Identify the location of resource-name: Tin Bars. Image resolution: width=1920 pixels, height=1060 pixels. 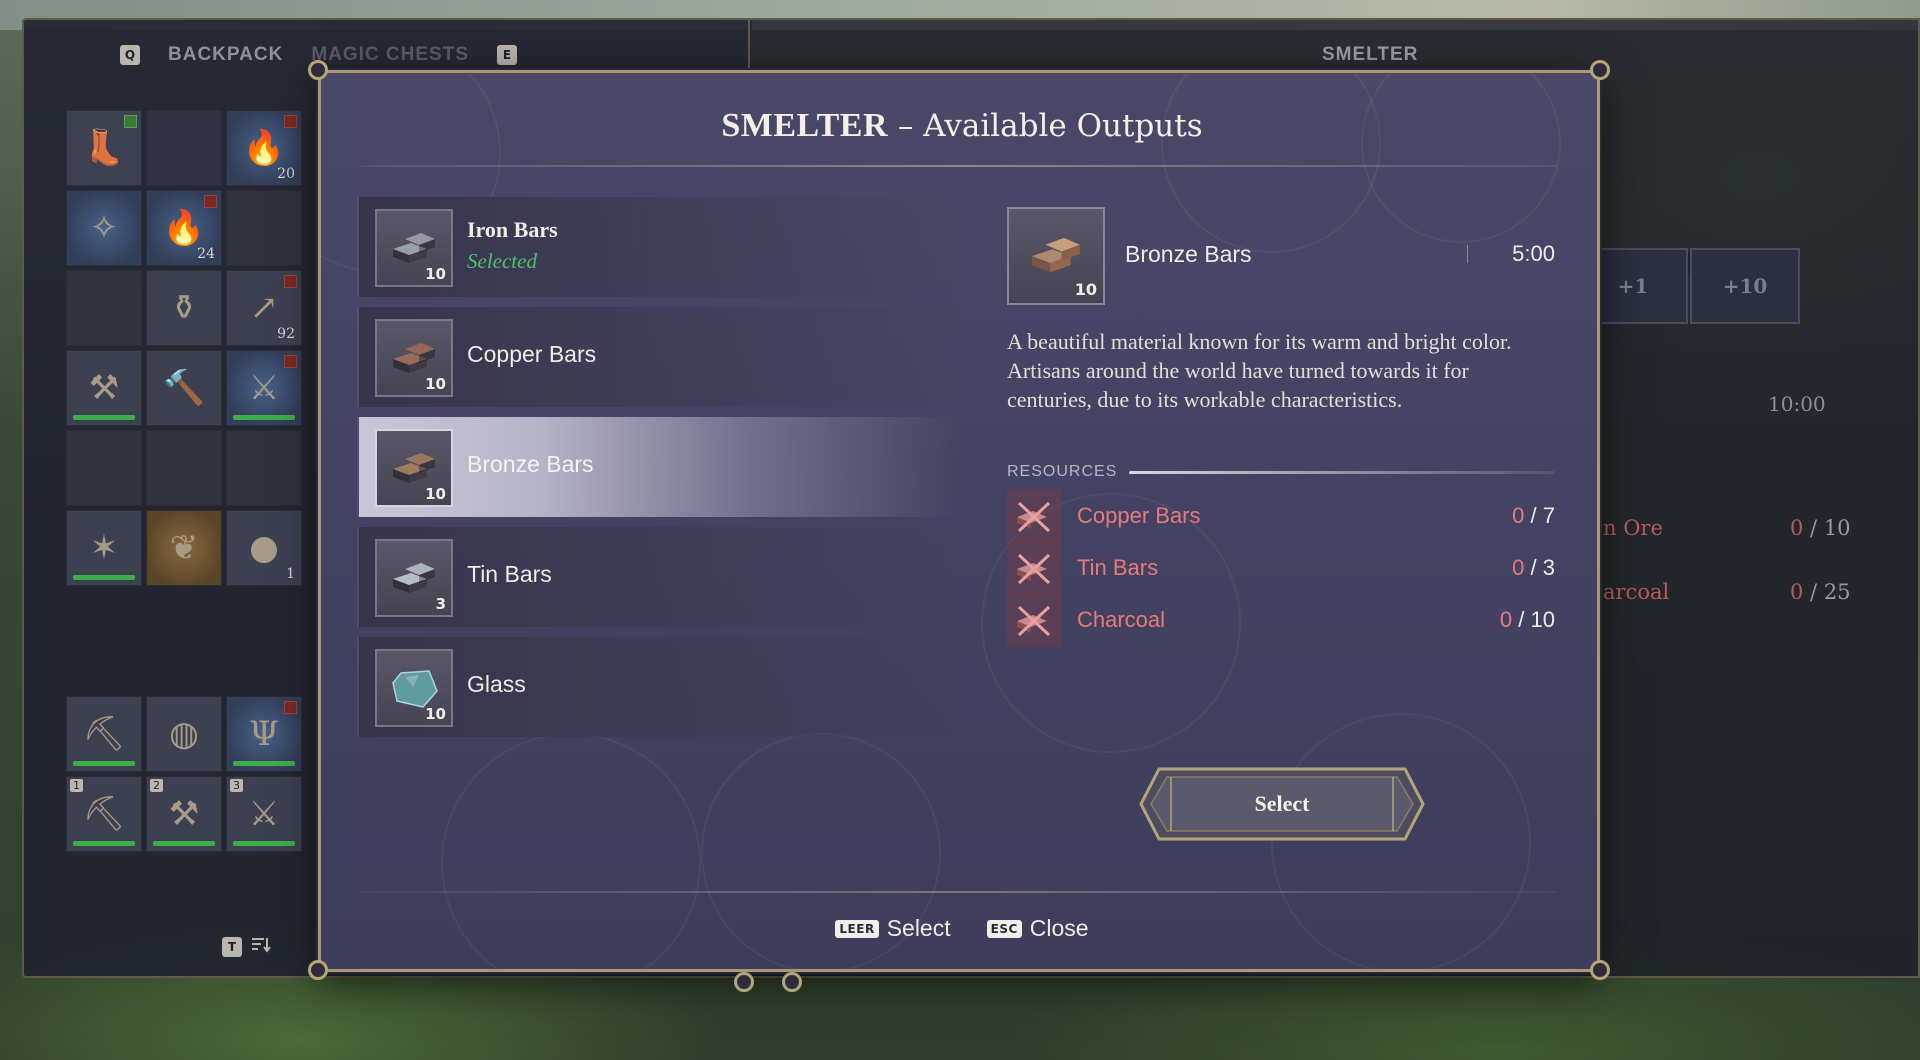
(1118, 567).